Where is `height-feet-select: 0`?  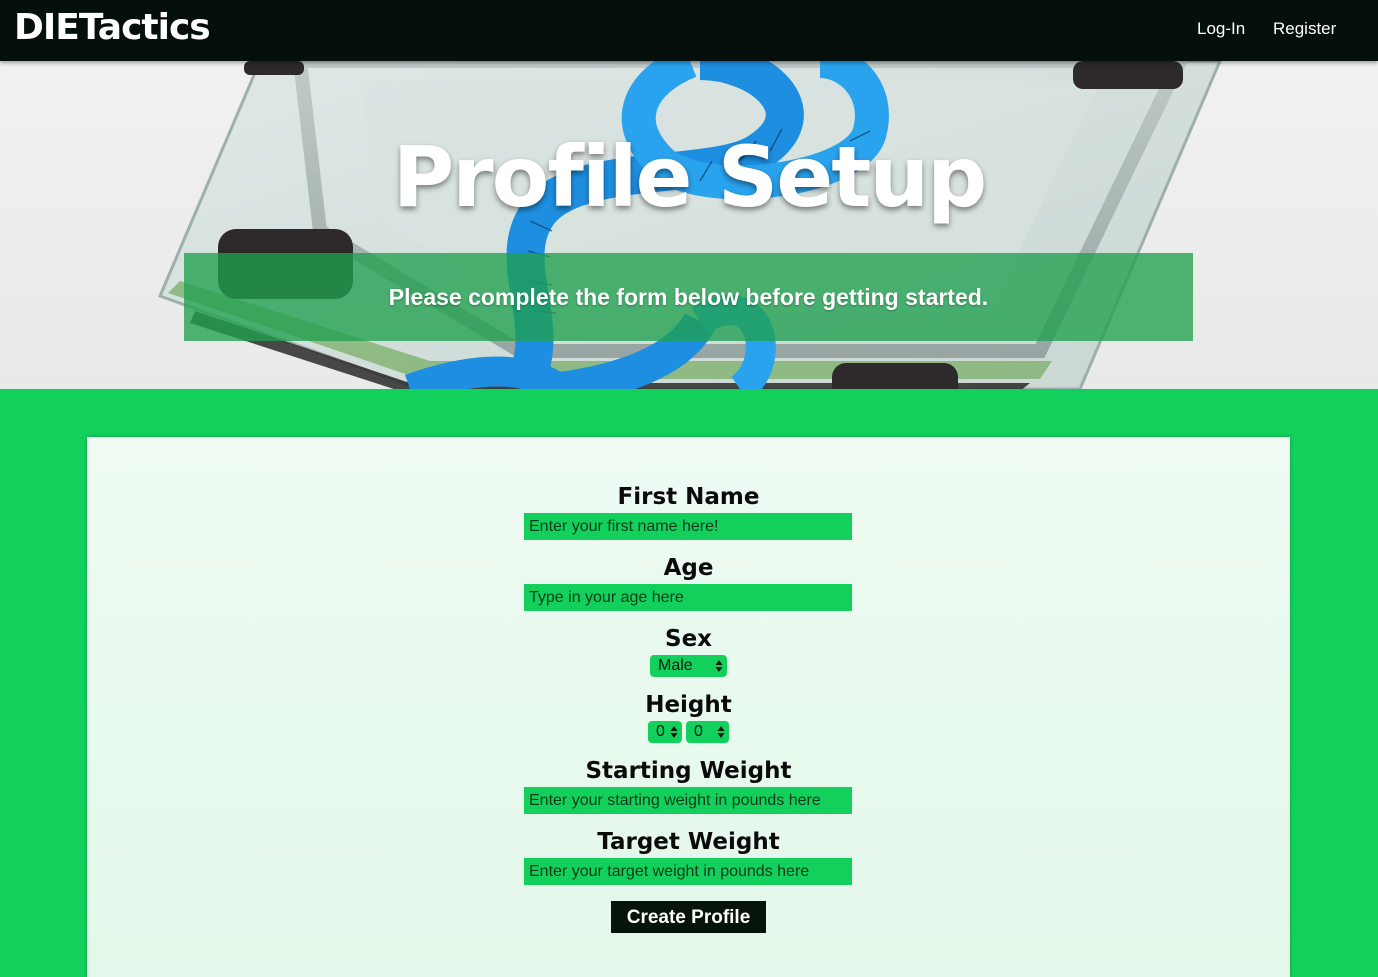
height-feet-select: 0 is located at coordinates (665, 732).